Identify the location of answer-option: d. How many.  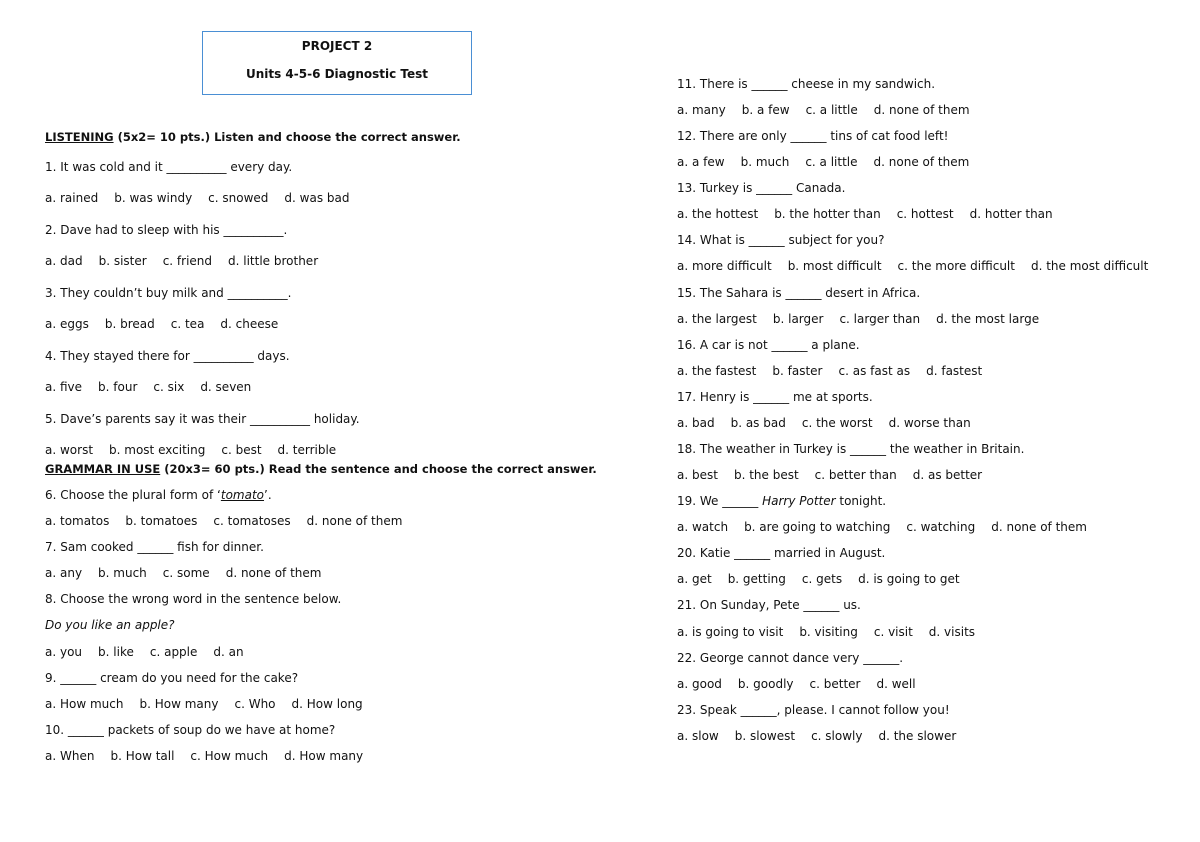
(324, 756).